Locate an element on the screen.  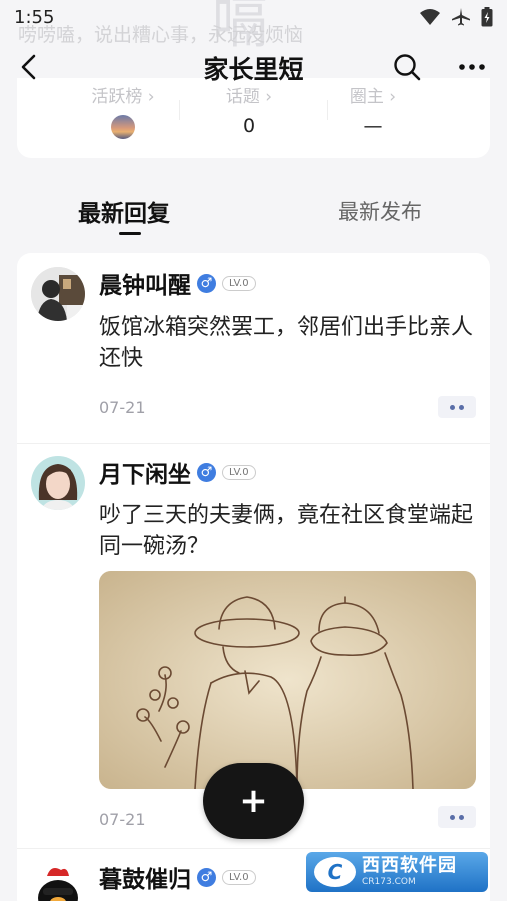
username: 暮鼓催归 is located at coordinates (145, 877).